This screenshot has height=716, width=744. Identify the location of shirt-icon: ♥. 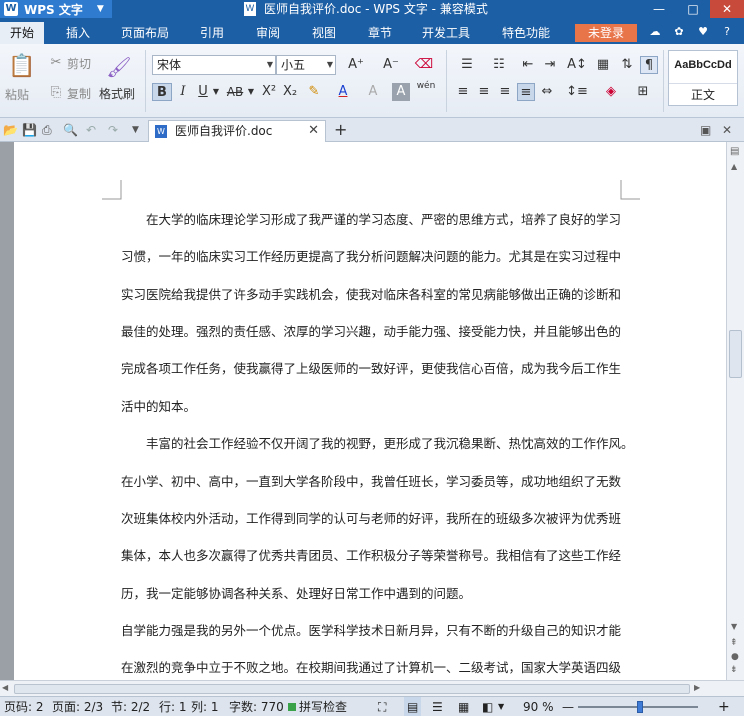
(703, 32).